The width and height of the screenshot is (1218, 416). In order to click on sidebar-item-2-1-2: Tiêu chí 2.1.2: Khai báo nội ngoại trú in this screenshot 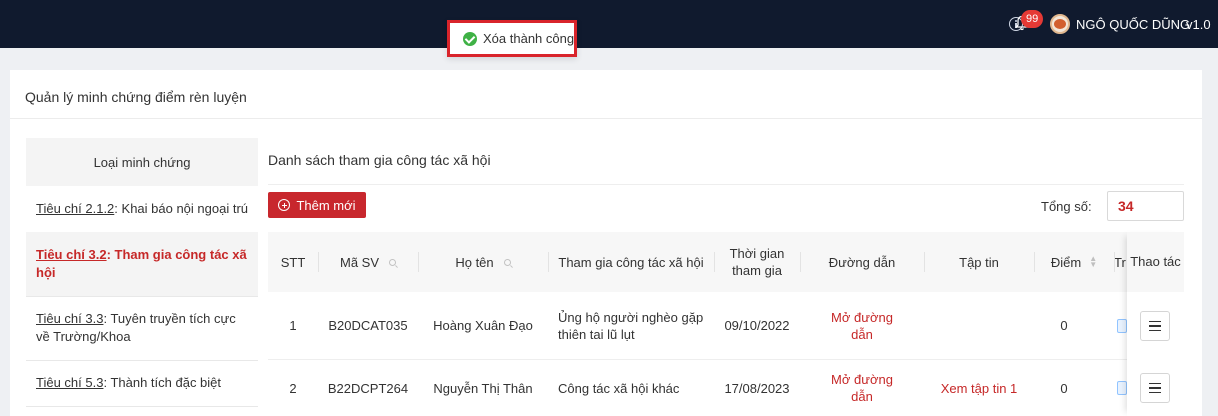, I will do `click(142, 209)`.